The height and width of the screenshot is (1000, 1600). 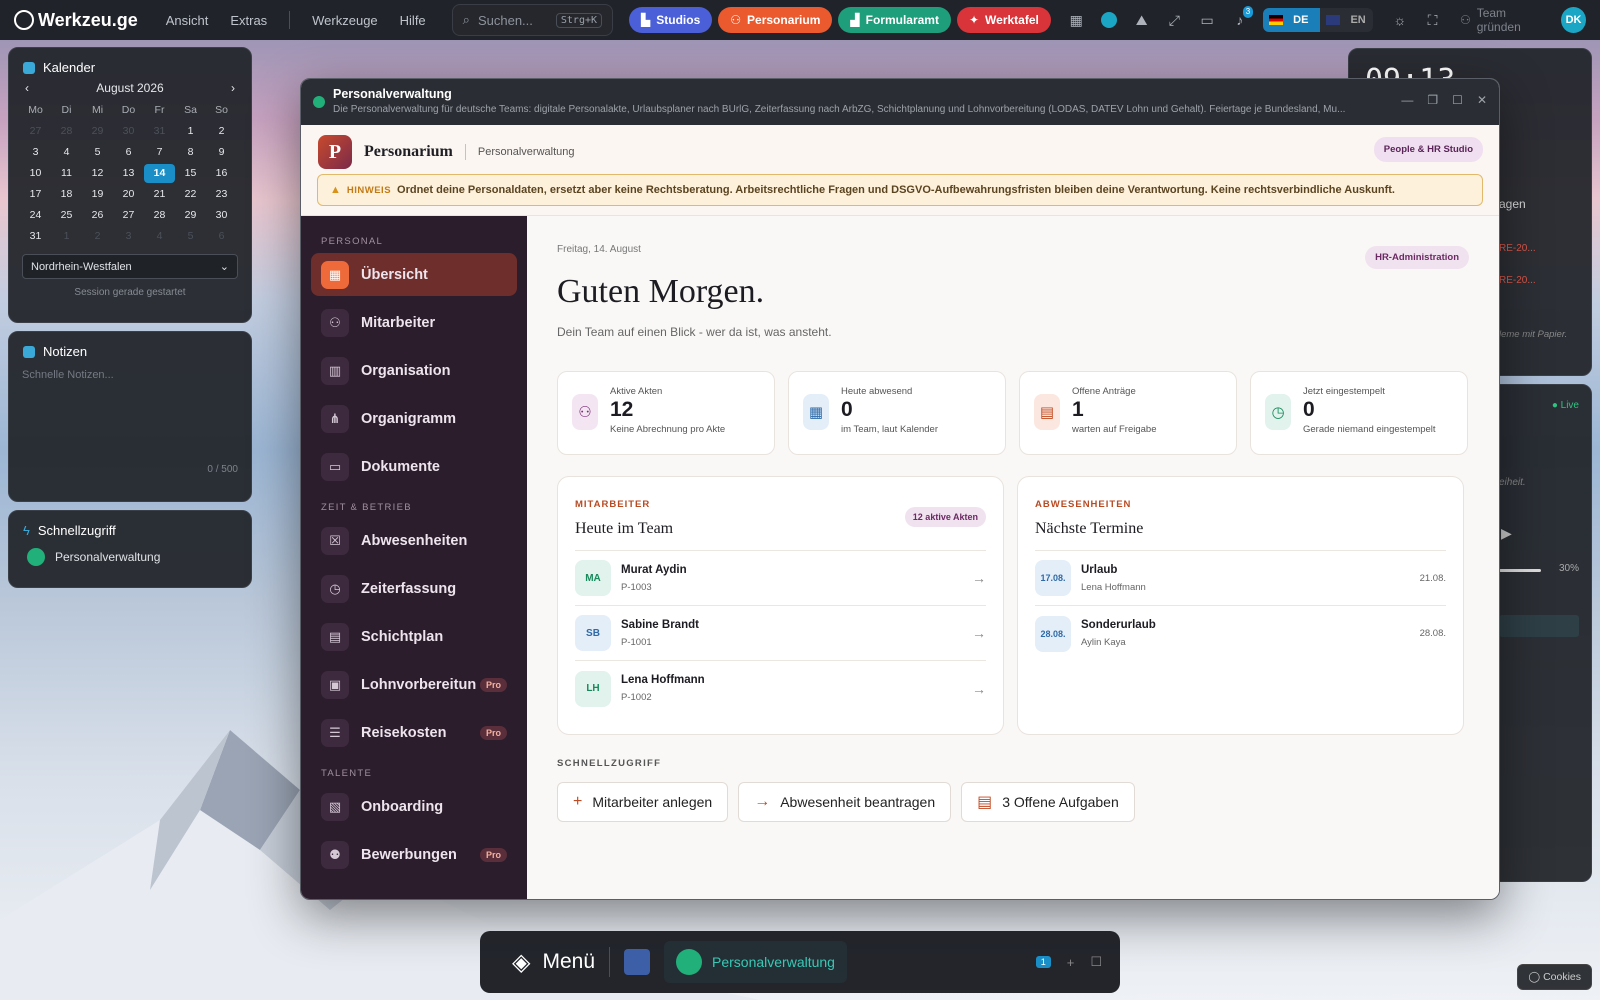 I want to click on sun-icon: ☼, so click(x=1400, y=20).